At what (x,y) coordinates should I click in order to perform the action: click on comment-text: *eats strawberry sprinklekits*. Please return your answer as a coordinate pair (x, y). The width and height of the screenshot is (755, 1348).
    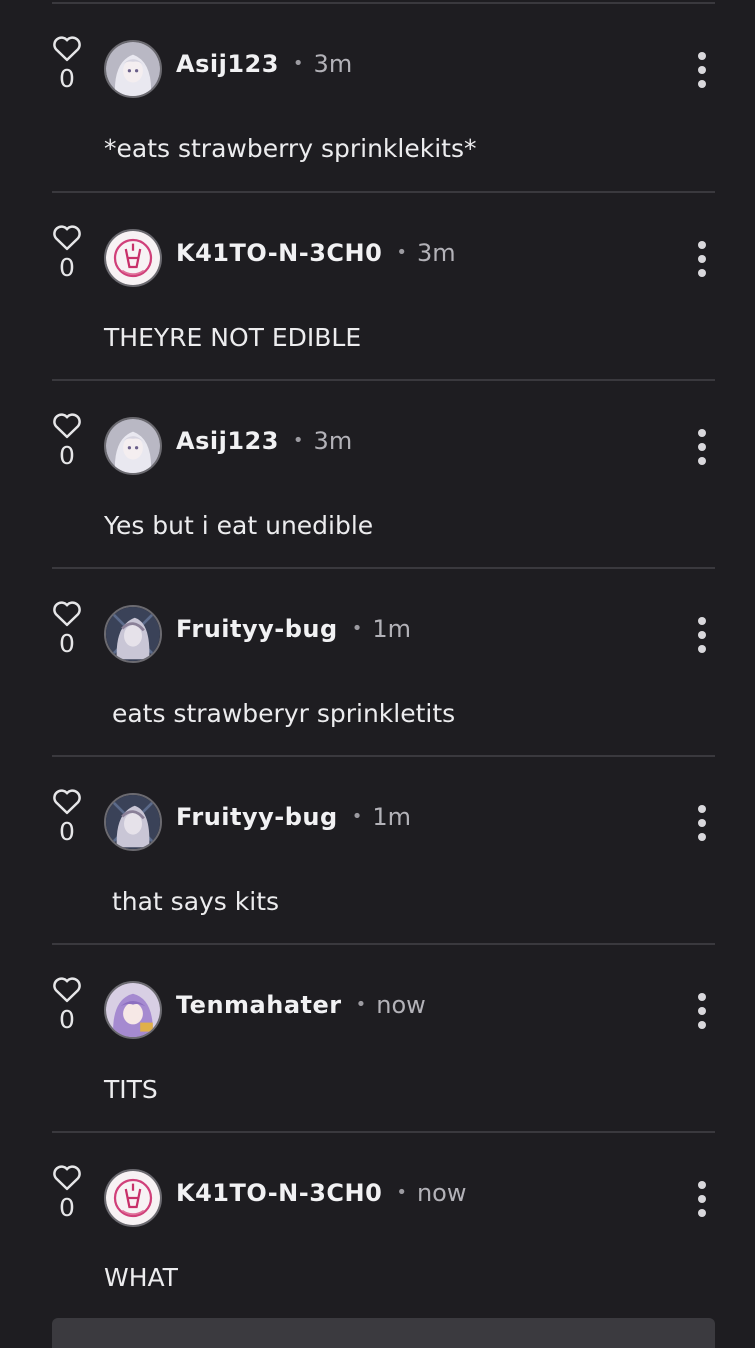
    Looking at the image, I should click on (290, 148).